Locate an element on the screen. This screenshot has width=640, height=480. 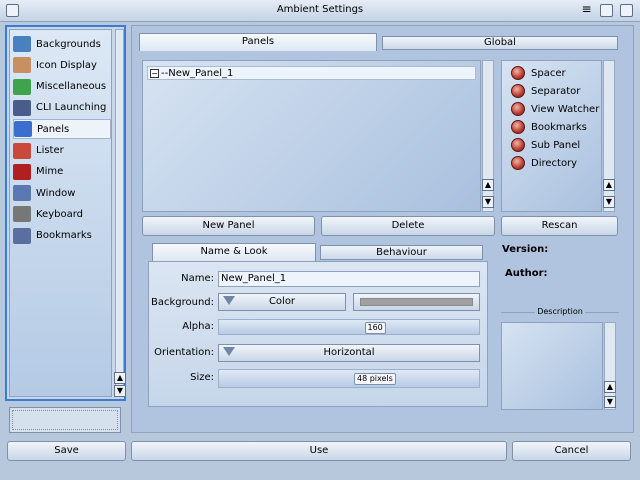
palette-scroll-down-button: ▼ is located at coordinates (609, 202).